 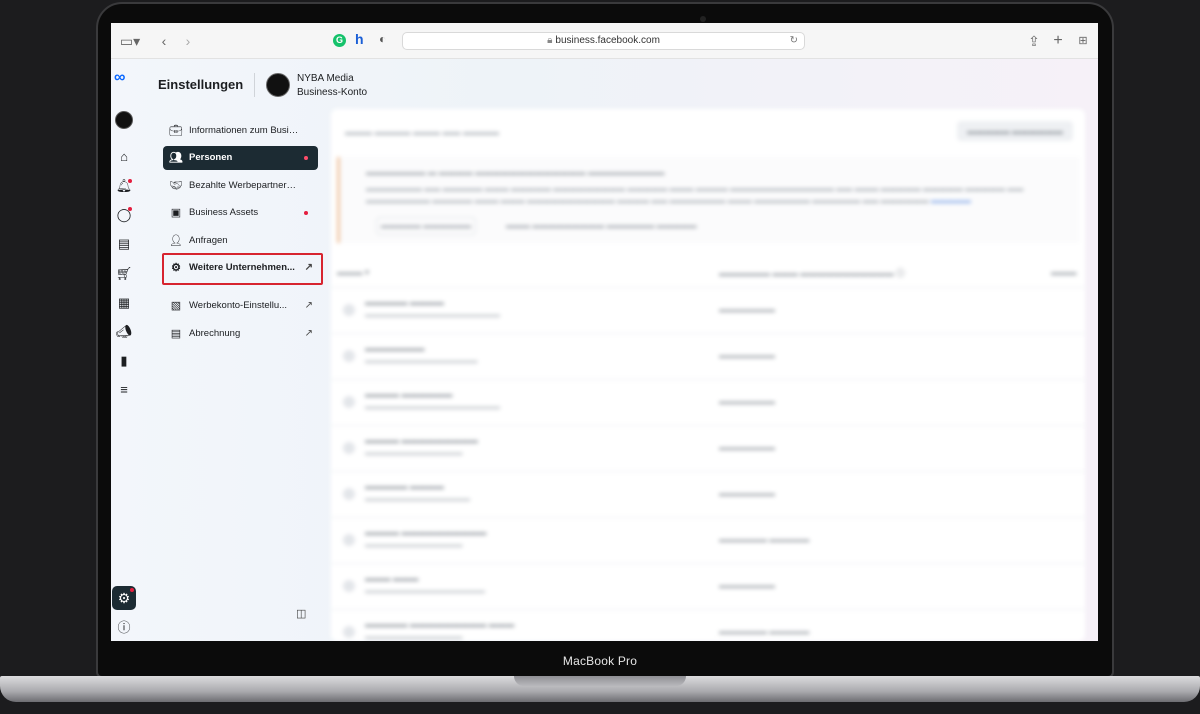 I want to click on privacy-shield-icon: ◐, so click(x=382, y=39).